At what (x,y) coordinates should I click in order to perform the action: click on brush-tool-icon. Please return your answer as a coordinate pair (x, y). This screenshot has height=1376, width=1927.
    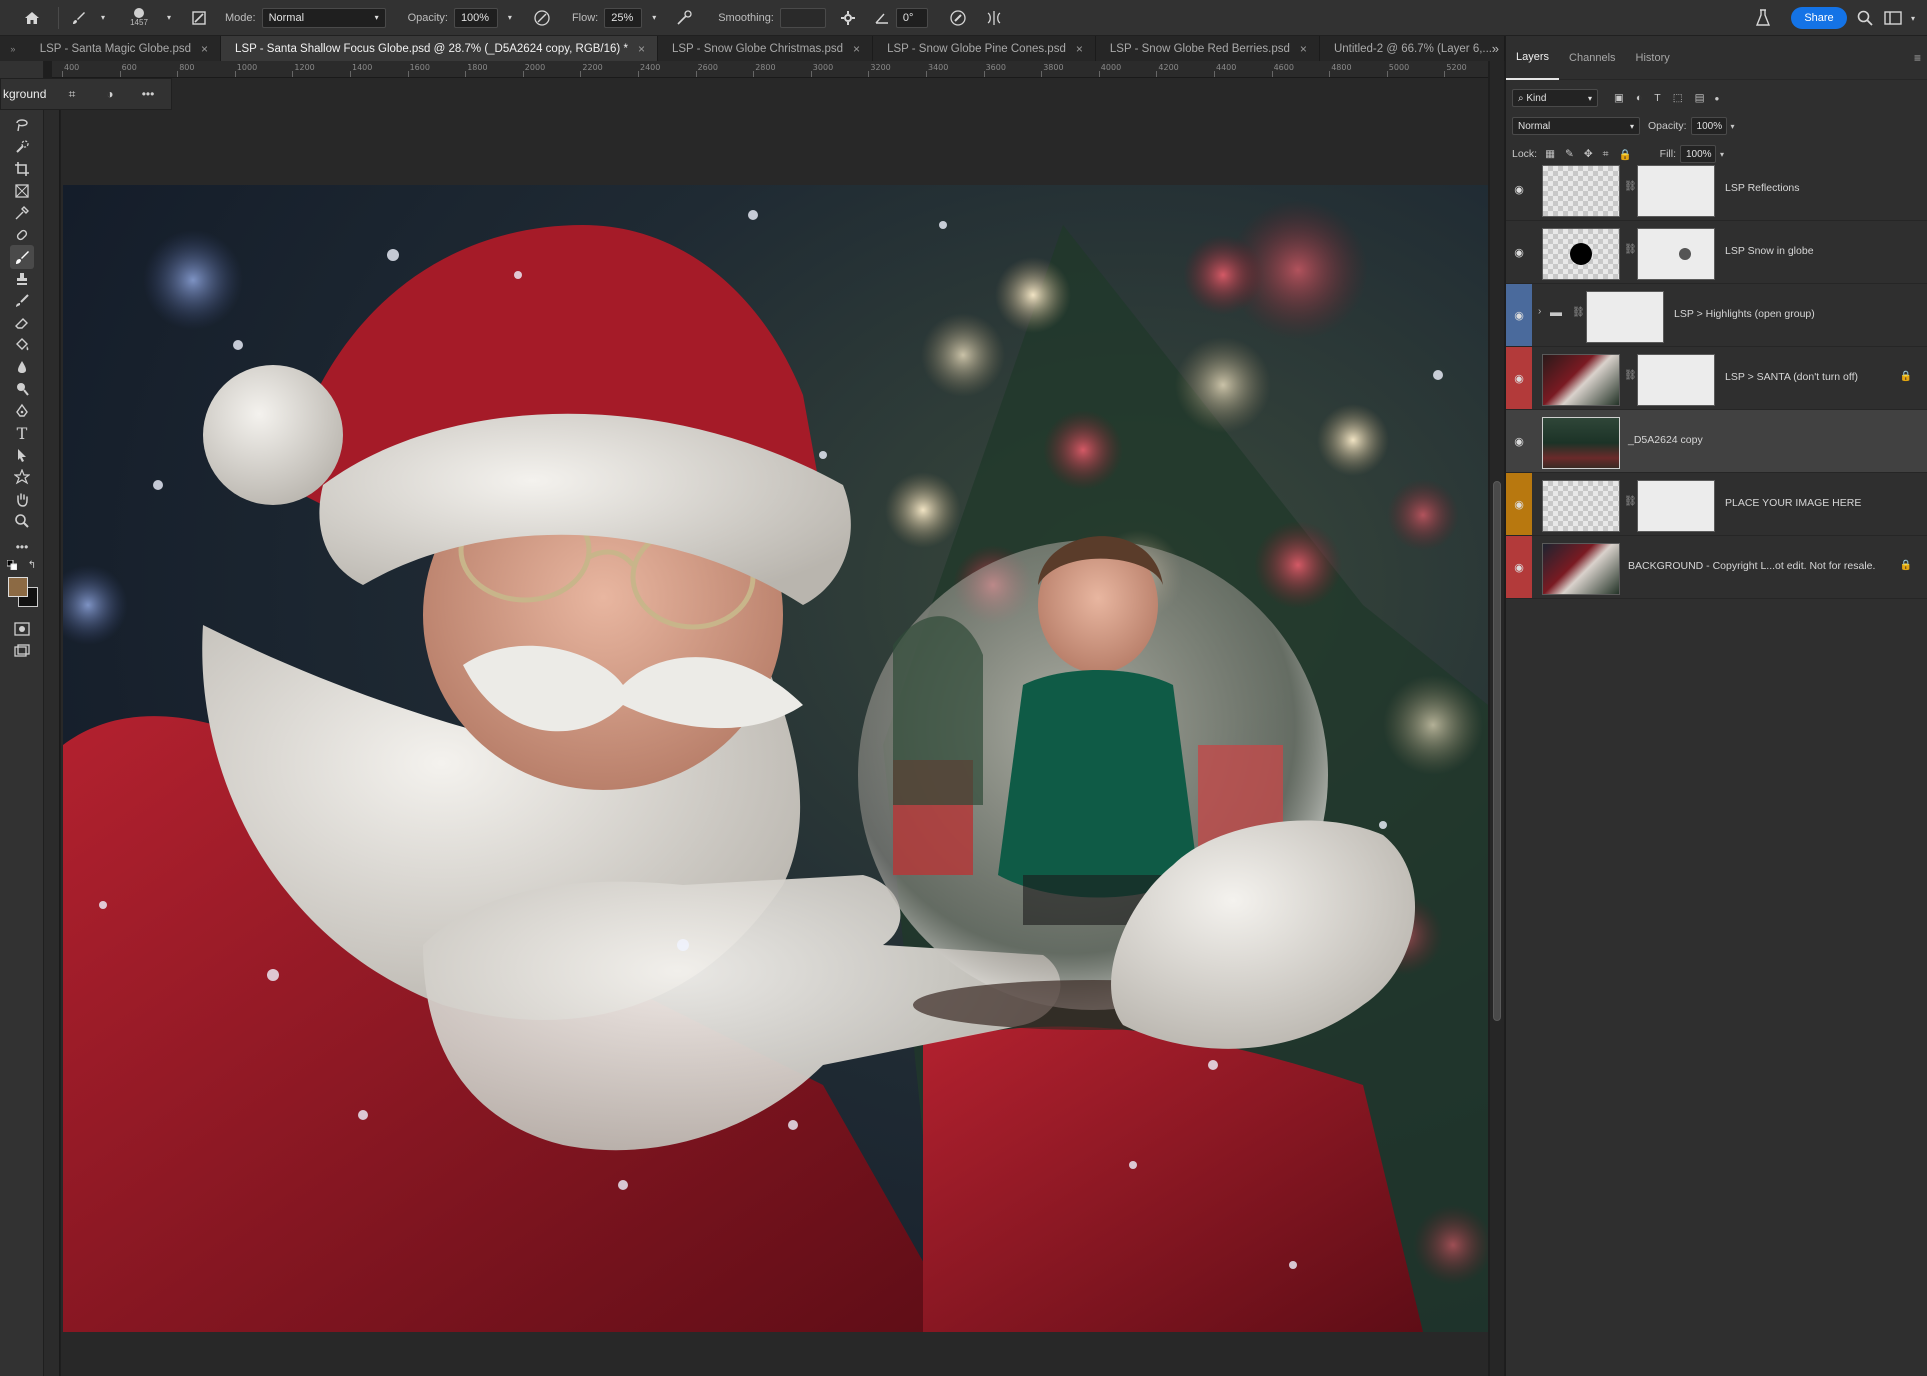
    Looking at the image, I should click on (22, 257).